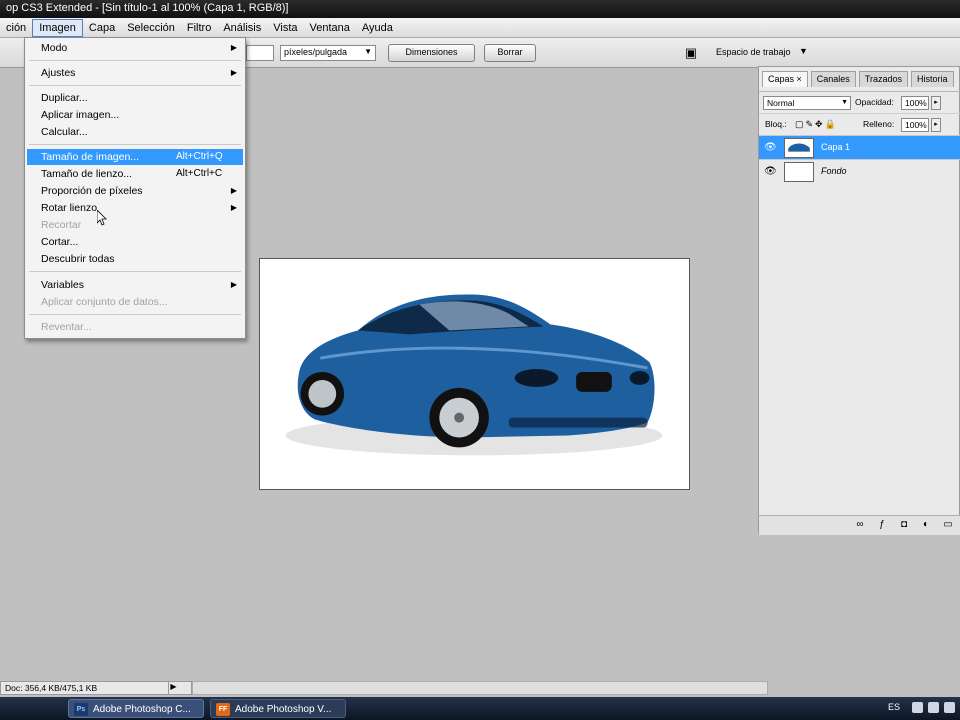 Image resolution: width=960 pixels, height=720 pixels. What do you see at coordinates (199, 173) in the screenshot?
I see `menu-item-shortcut: Alt+Ctrl+C` at bounding box center [199, 173].